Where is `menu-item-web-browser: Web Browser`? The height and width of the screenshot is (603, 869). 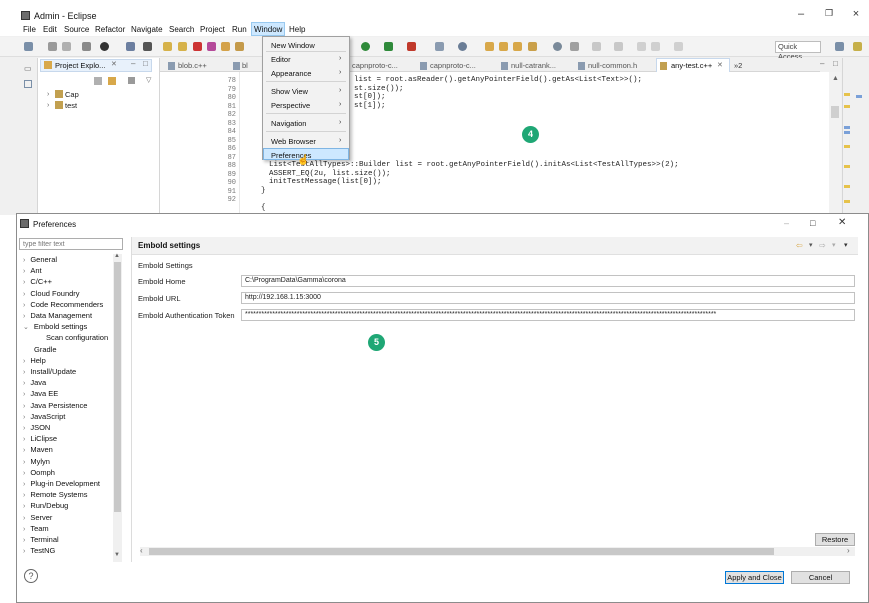 menu-item-web-browser: Web Browser is located at coordinates (293, 141).